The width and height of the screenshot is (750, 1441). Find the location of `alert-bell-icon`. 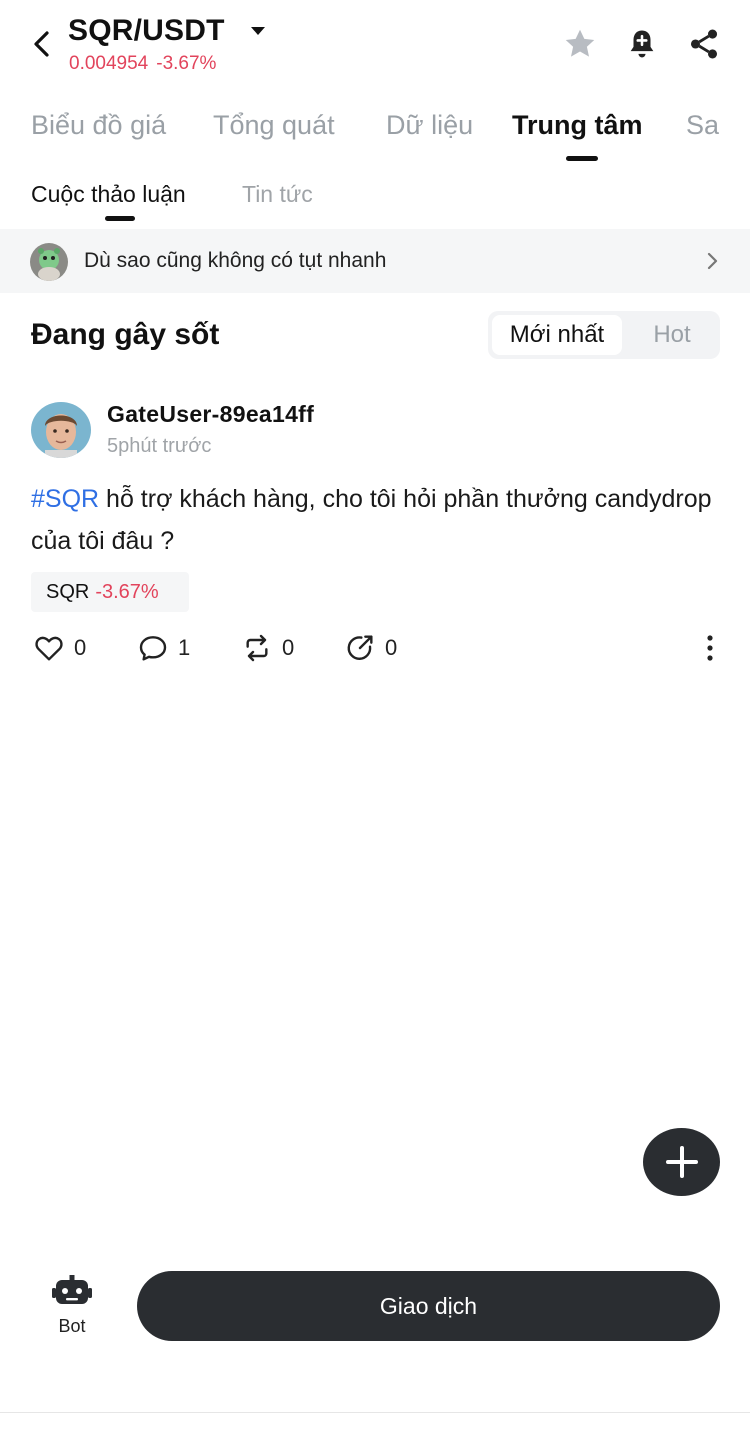

alert-bell-icon is located at coordinates (642, 44).